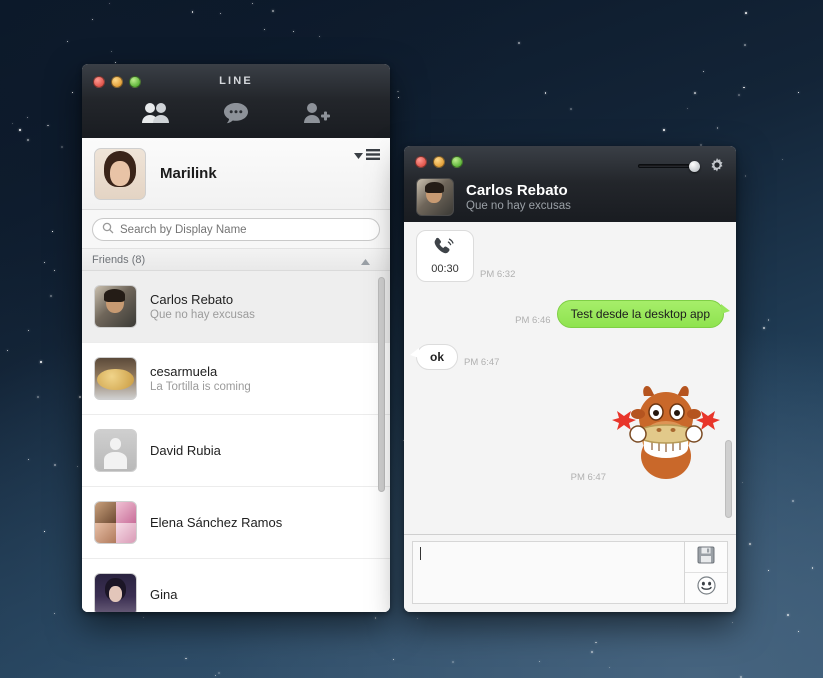 The height and width of the screenshot is (678, 823). I want to click on friends-section-label: Friends (8), so click(119, 259).